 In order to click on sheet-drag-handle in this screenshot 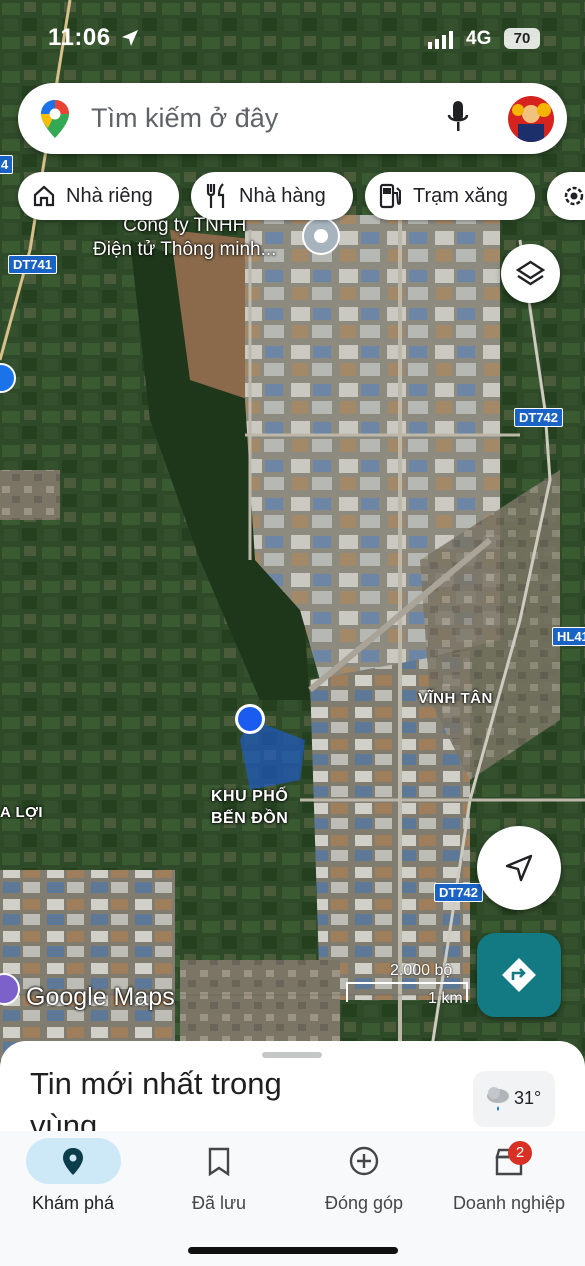, I will do `click(292, 1055)`.